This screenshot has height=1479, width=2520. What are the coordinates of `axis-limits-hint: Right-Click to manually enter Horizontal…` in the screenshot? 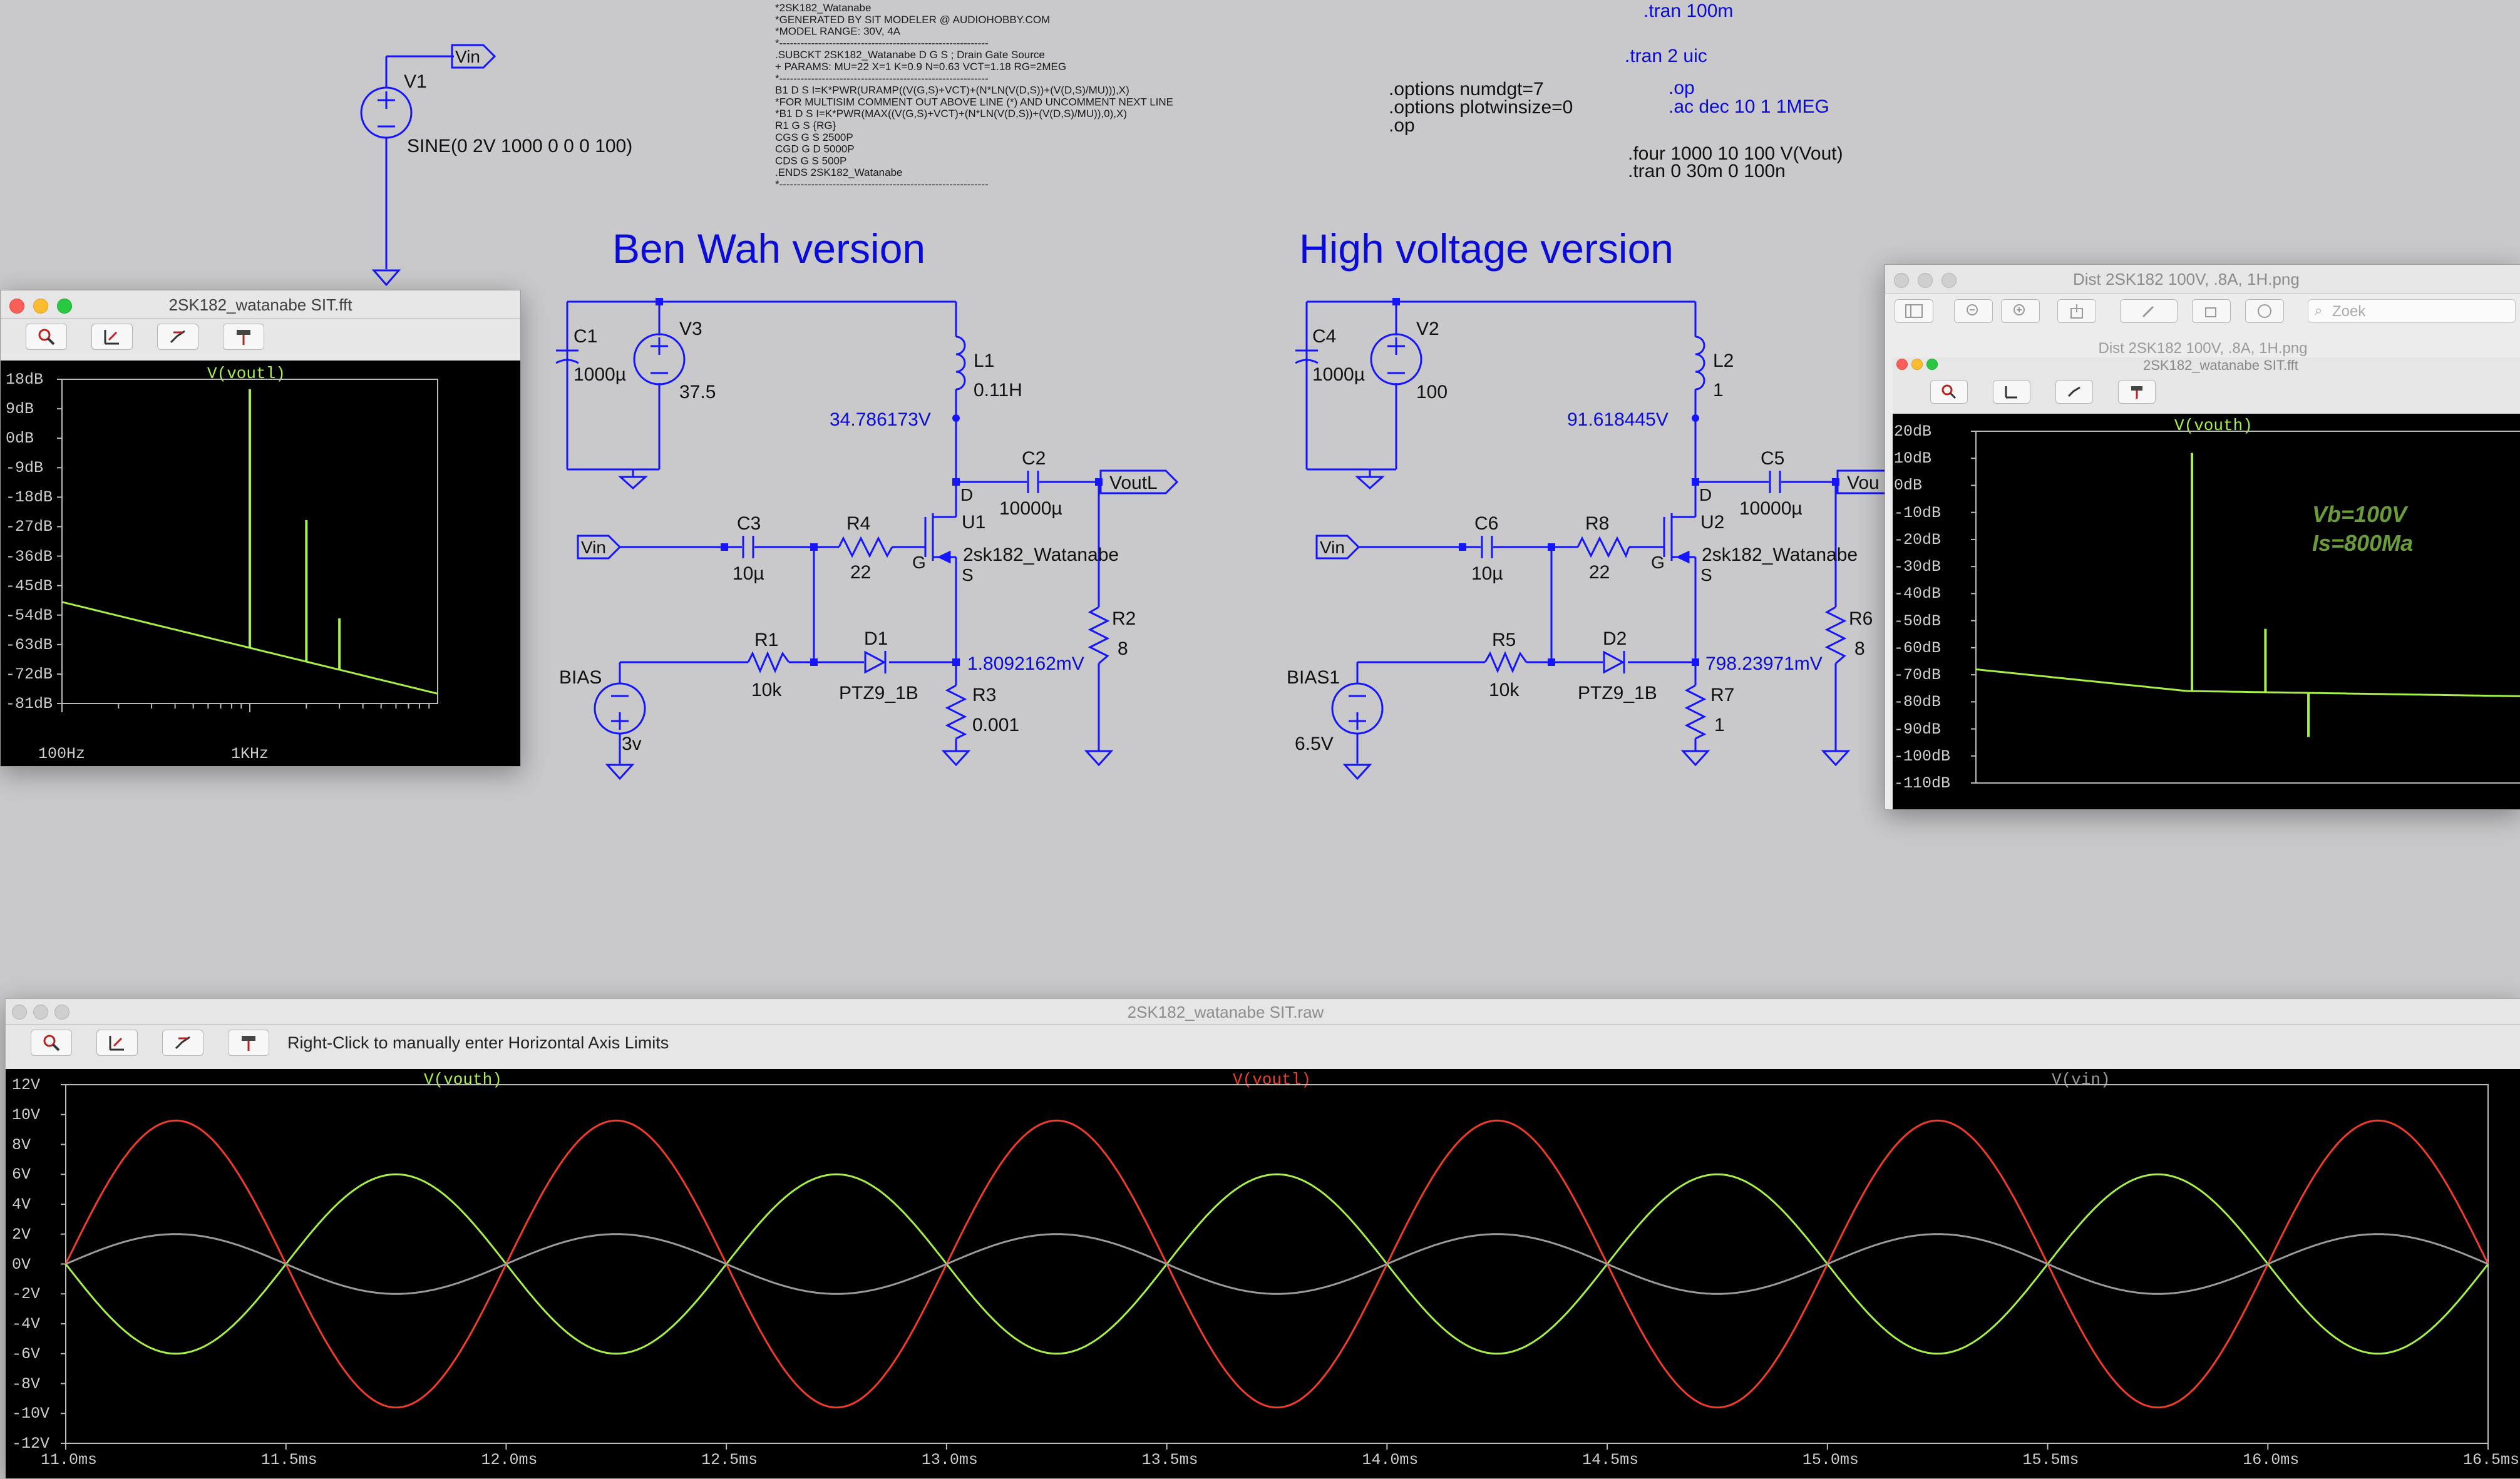 It's located at (478, 1042).